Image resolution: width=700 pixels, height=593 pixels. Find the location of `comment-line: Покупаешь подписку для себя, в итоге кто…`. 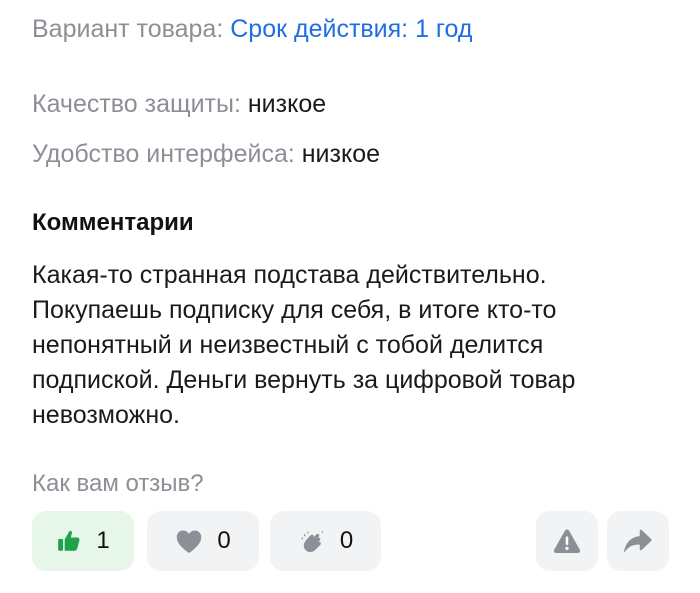

comment-line: Покупаешь подписку для себя, в итоге кто… is located at coordinates (294, 310).